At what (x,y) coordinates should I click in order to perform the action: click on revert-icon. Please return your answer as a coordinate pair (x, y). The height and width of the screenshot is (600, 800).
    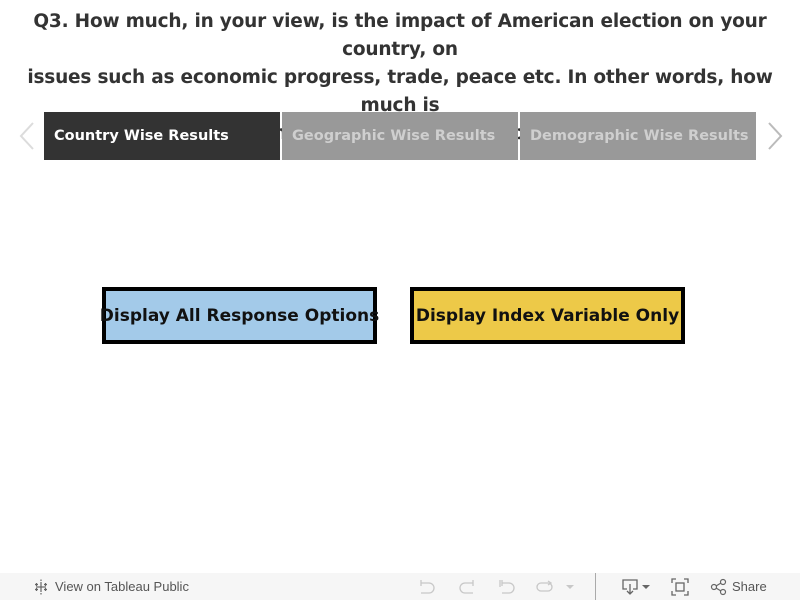
    Looking at the image, I should click on (507, 586).